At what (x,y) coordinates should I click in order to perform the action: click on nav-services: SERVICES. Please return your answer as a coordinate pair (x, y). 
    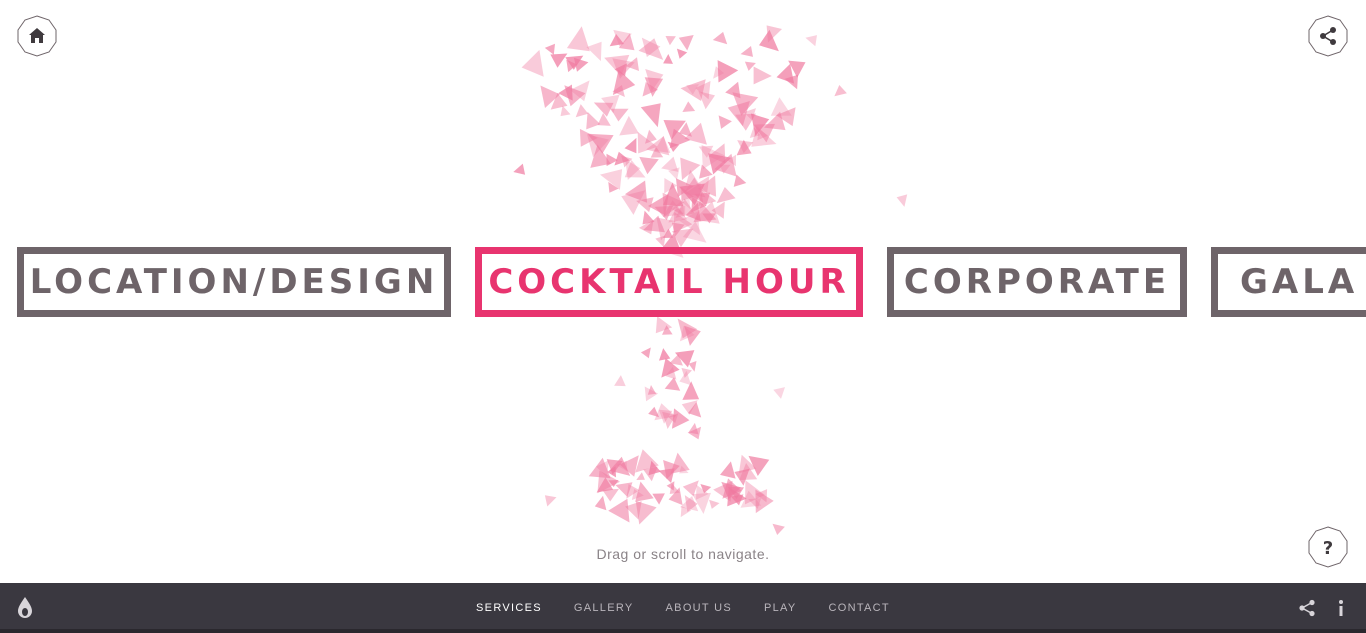
    Looking at the image, I should click on (509, 608).